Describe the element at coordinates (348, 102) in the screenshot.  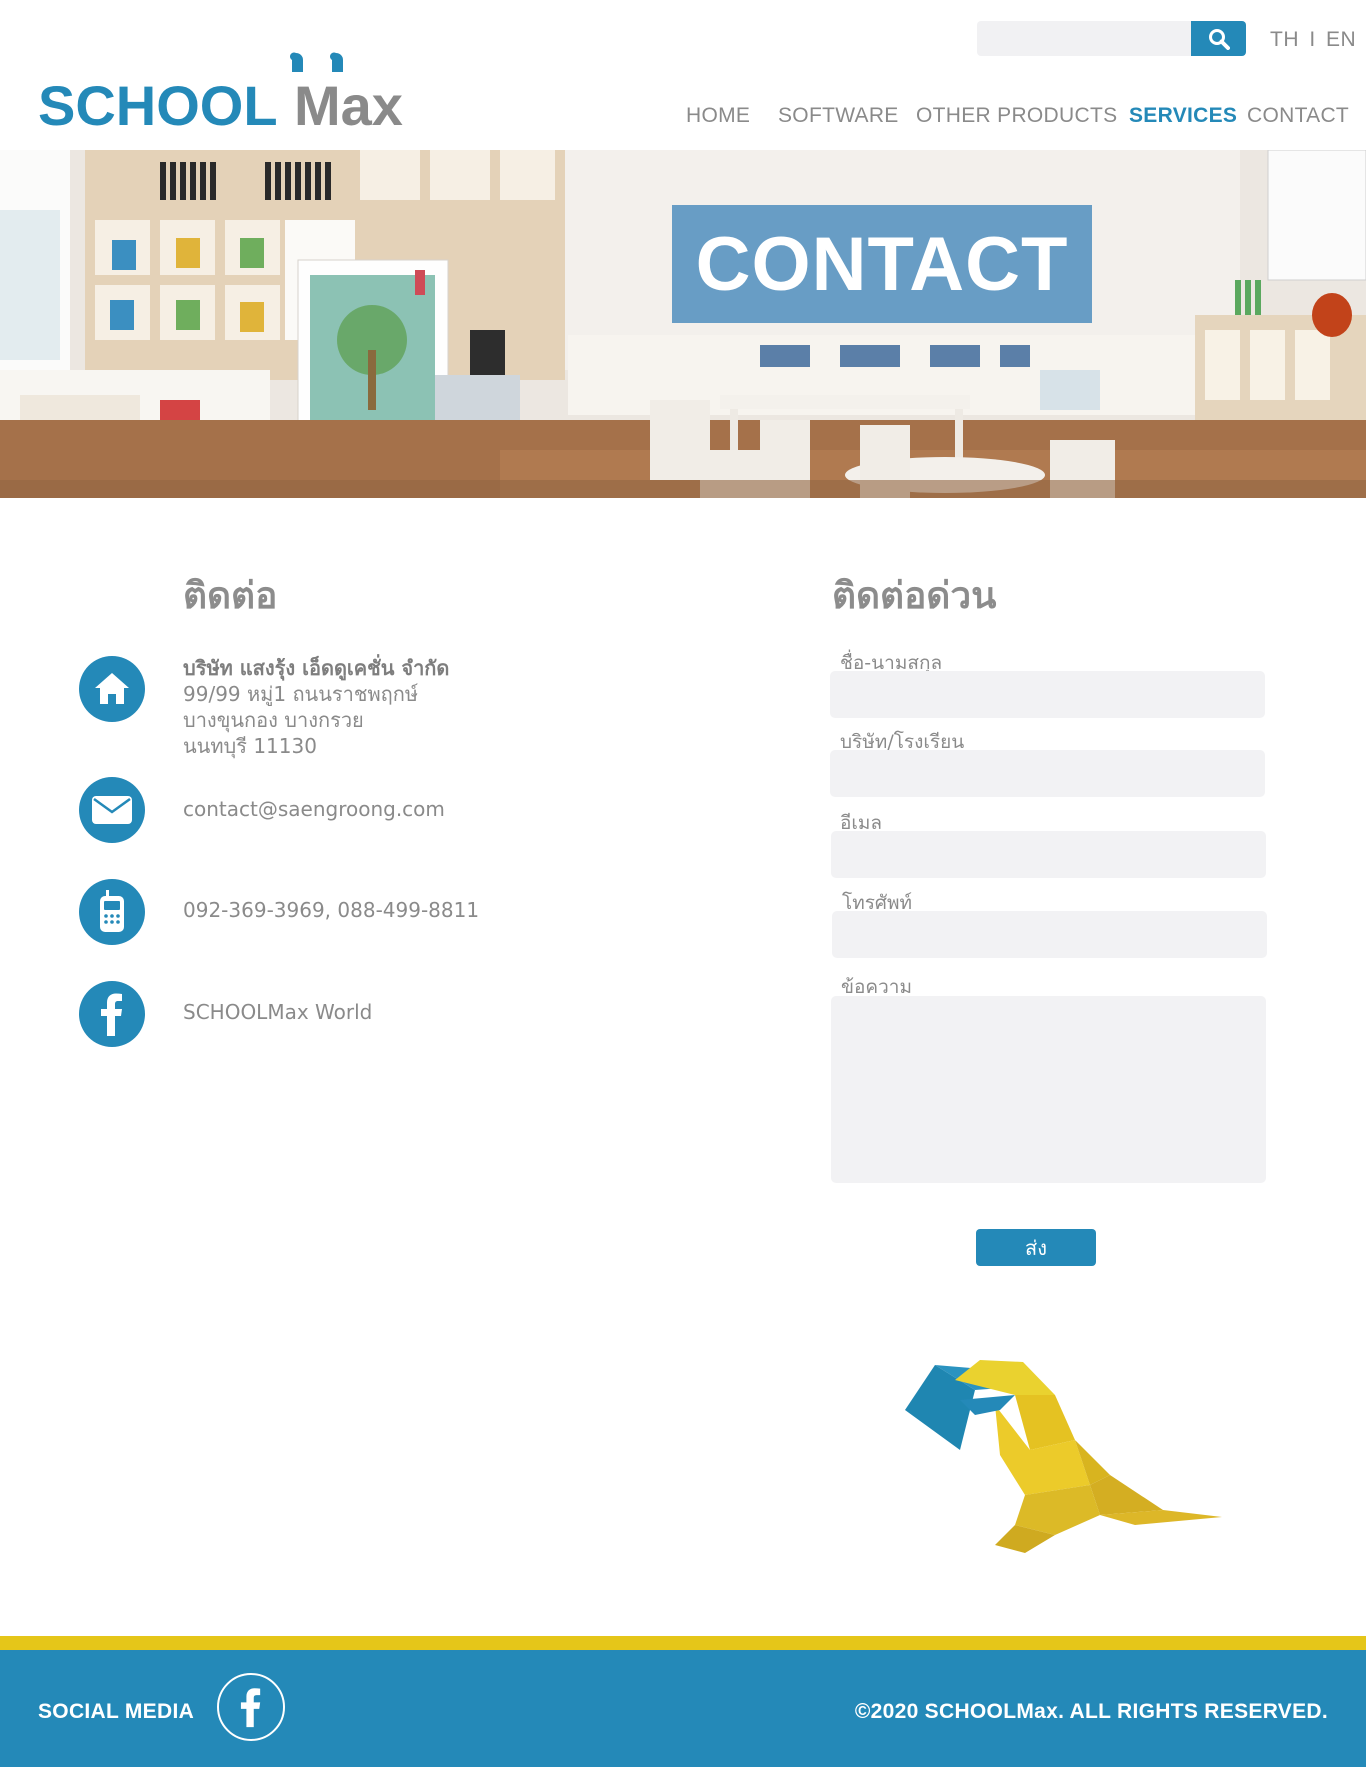
I see `logo-text-max: Max` at that location.